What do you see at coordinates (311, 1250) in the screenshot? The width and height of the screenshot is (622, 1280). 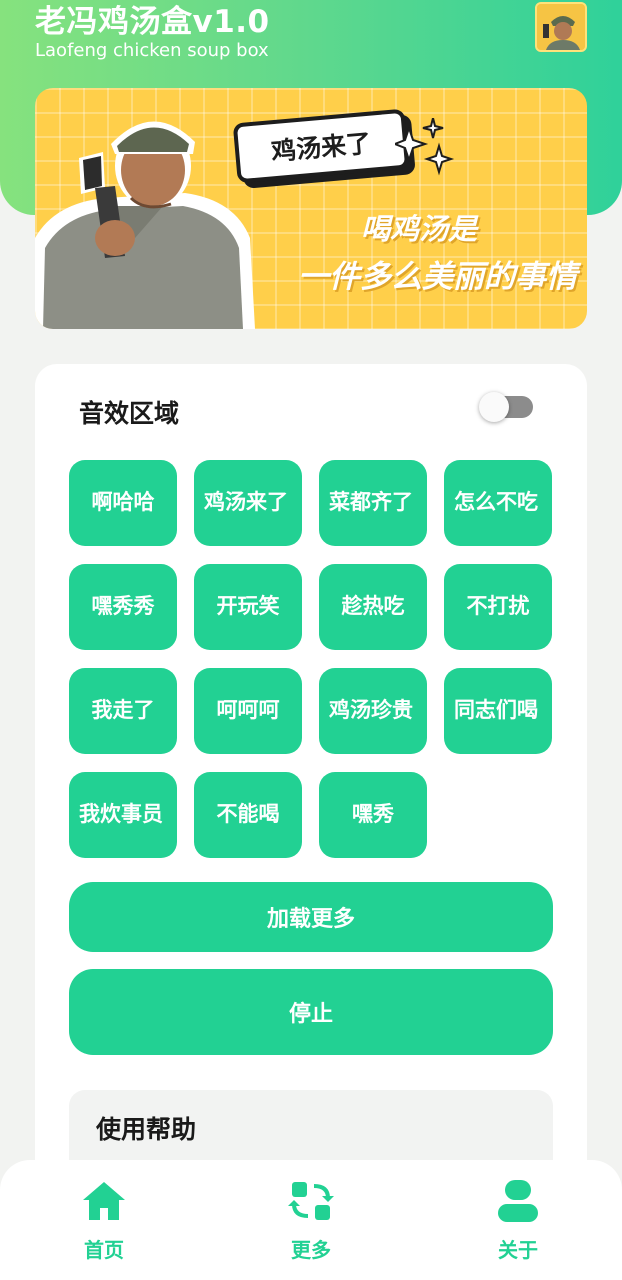 I see `tab-more-label: 更多` at bounding box center [311, 1250].